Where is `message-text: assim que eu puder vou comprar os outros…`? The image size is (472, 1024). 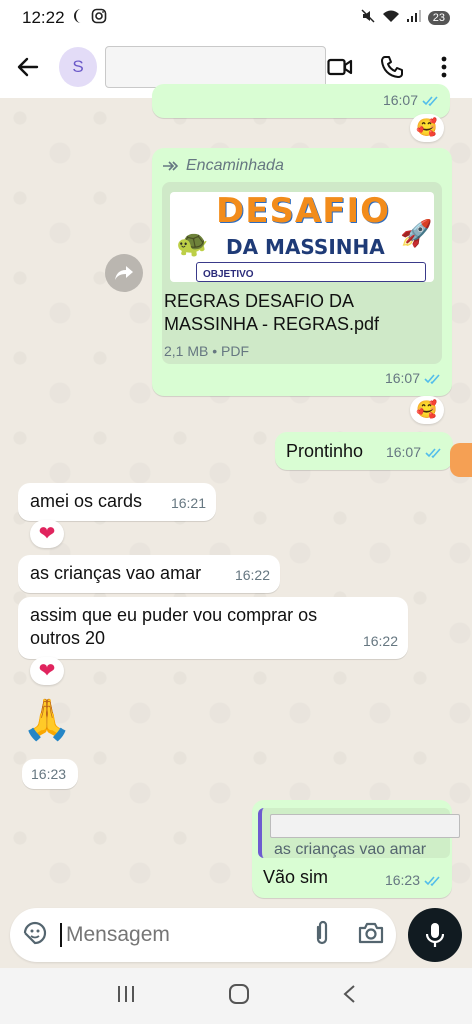 message-text: assim que eu puder vou comprar os outros… is located at coordinates (174, 626).